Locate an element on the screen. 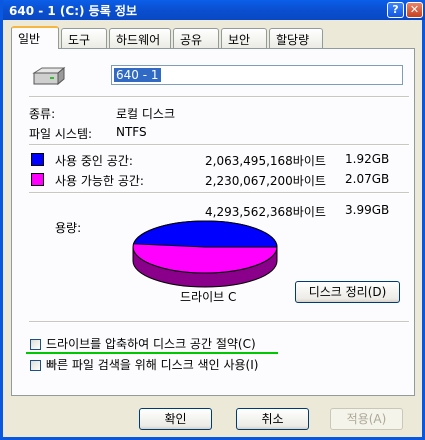 The image size is (425, 440). free-color-swatch is located at coordinates (37, 179).